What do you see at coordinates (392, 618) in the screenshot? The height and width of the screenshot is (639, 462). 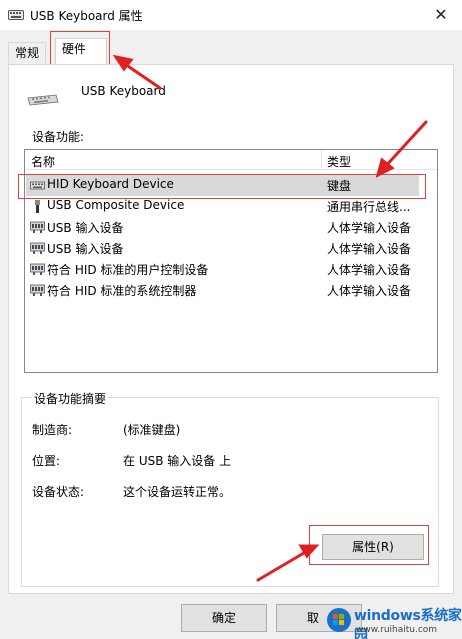 I see `watermark: windows系统家园 www.ruihaitu.com` at bounding box center [392, 618].